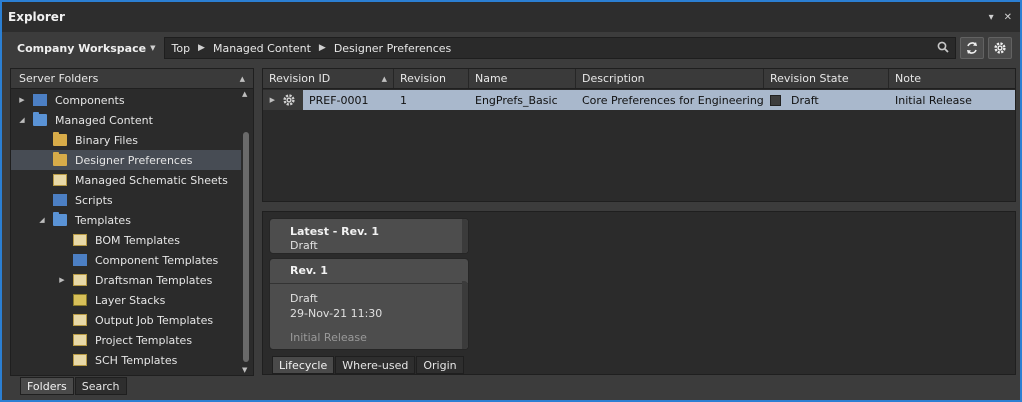 The image size is (1022, 402). I want to click on tree-item-label: Managed Content, so click(104, 120).